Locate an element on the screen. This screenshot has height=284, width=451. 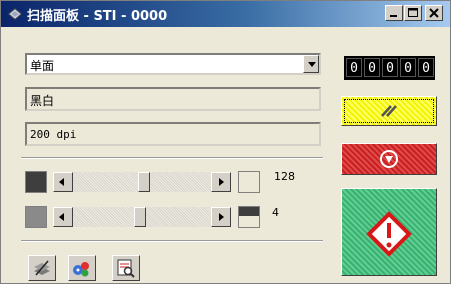
preview-button is located at coordinates (126, 268).